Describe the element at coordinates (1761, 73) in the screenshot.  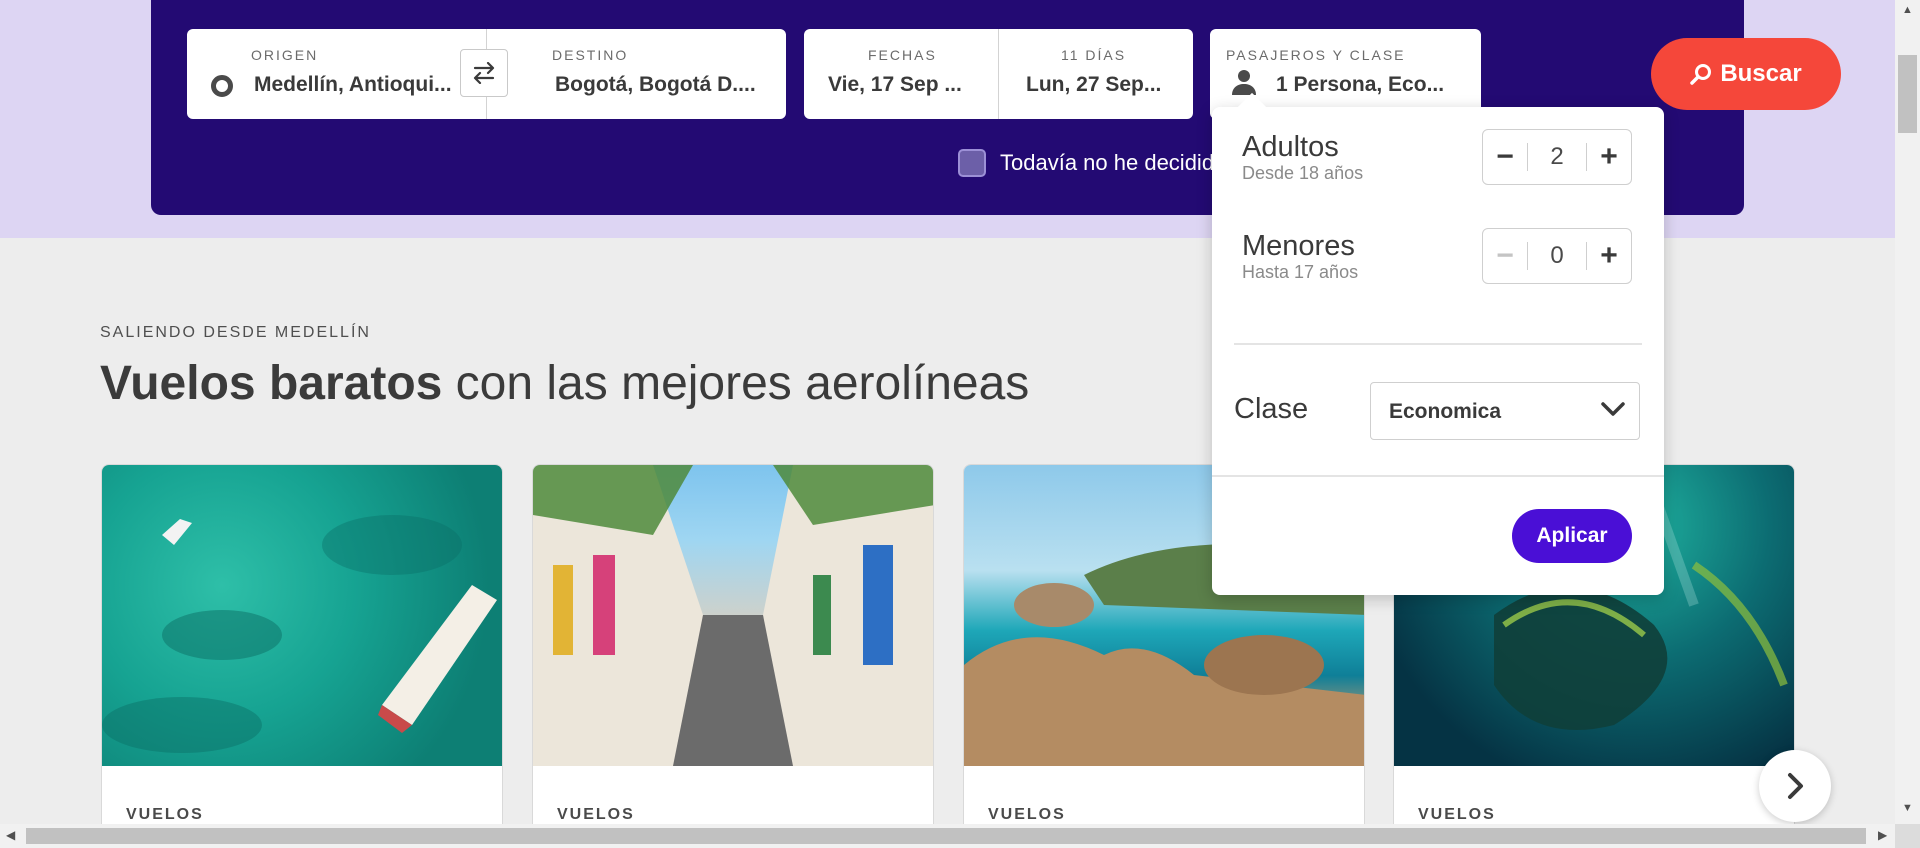
I see `search-button-label: Buscar` at that location.